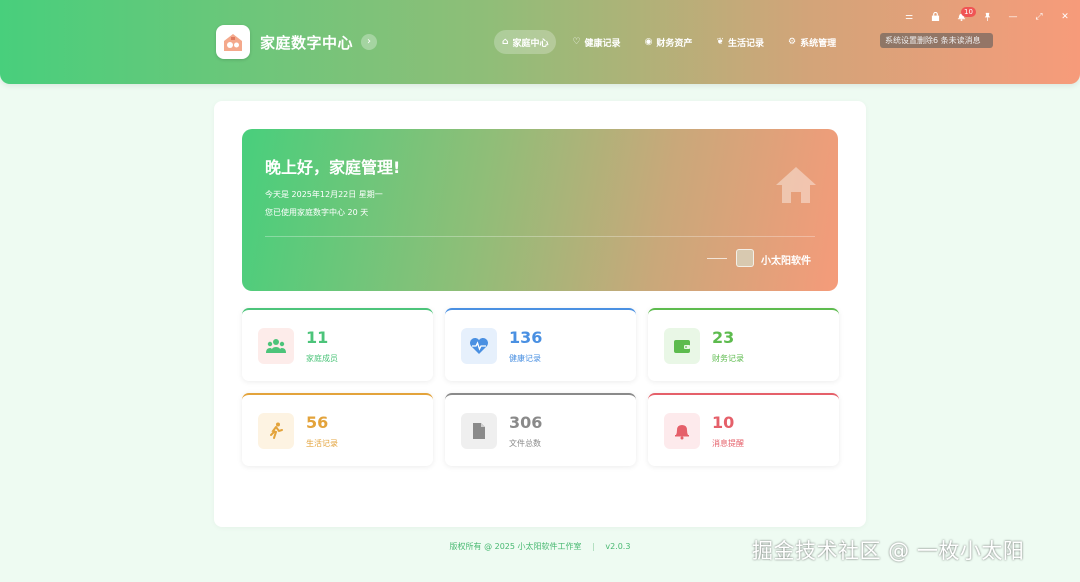 The image size is (1080, 582). I want to click on running-icon, so click(276, 431).